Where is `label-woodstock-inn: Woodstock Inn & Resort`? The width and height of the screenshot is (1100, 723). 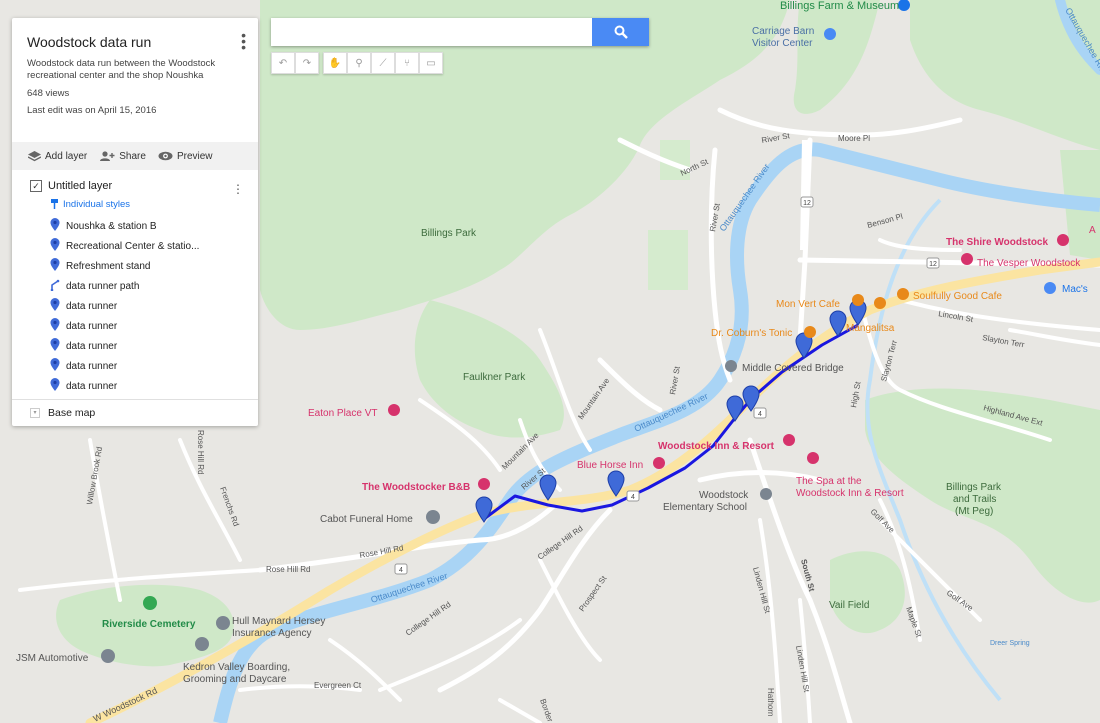 label-woodstock-inn: Woodstock Inn & Resort is located at coordinates (716, 446).